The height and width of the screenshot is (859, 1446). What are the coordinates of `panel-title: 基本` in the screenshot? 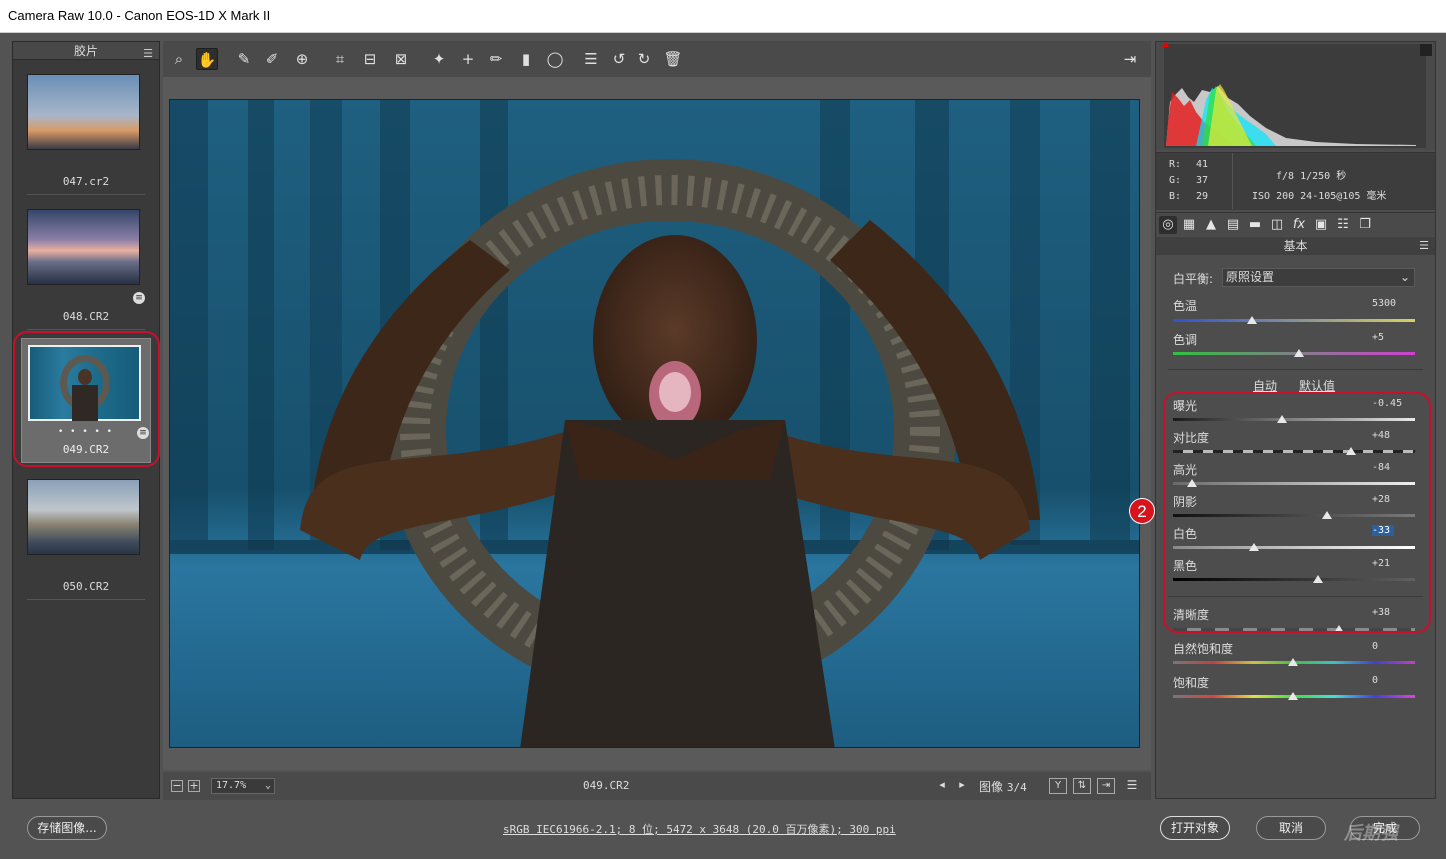 It's located at (1295, 246).